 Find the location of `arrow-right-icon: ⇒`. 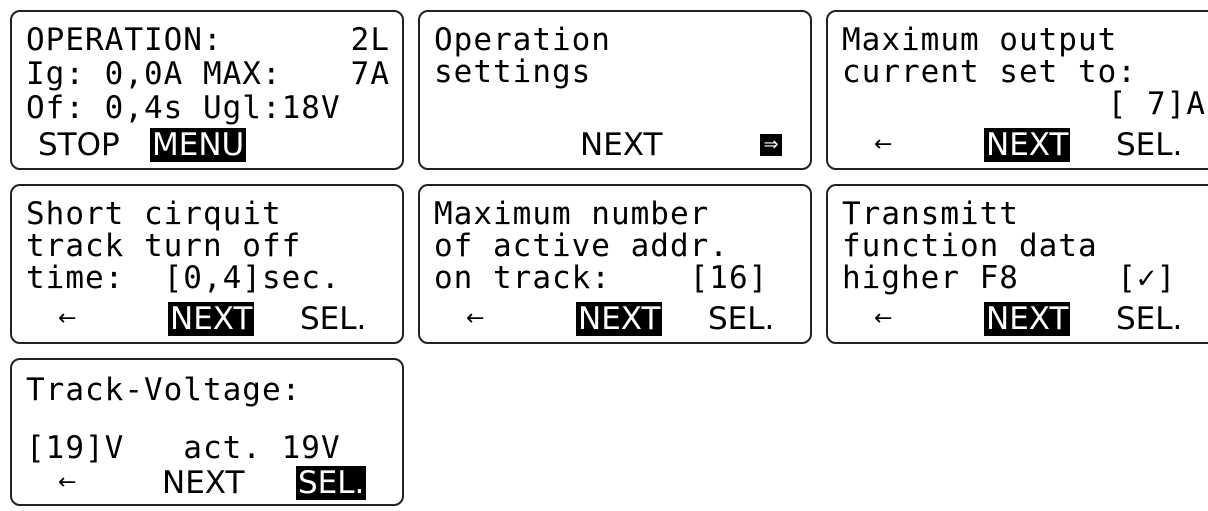

arrow-right-icon: ⇒ is located at coordinates (771, 145).